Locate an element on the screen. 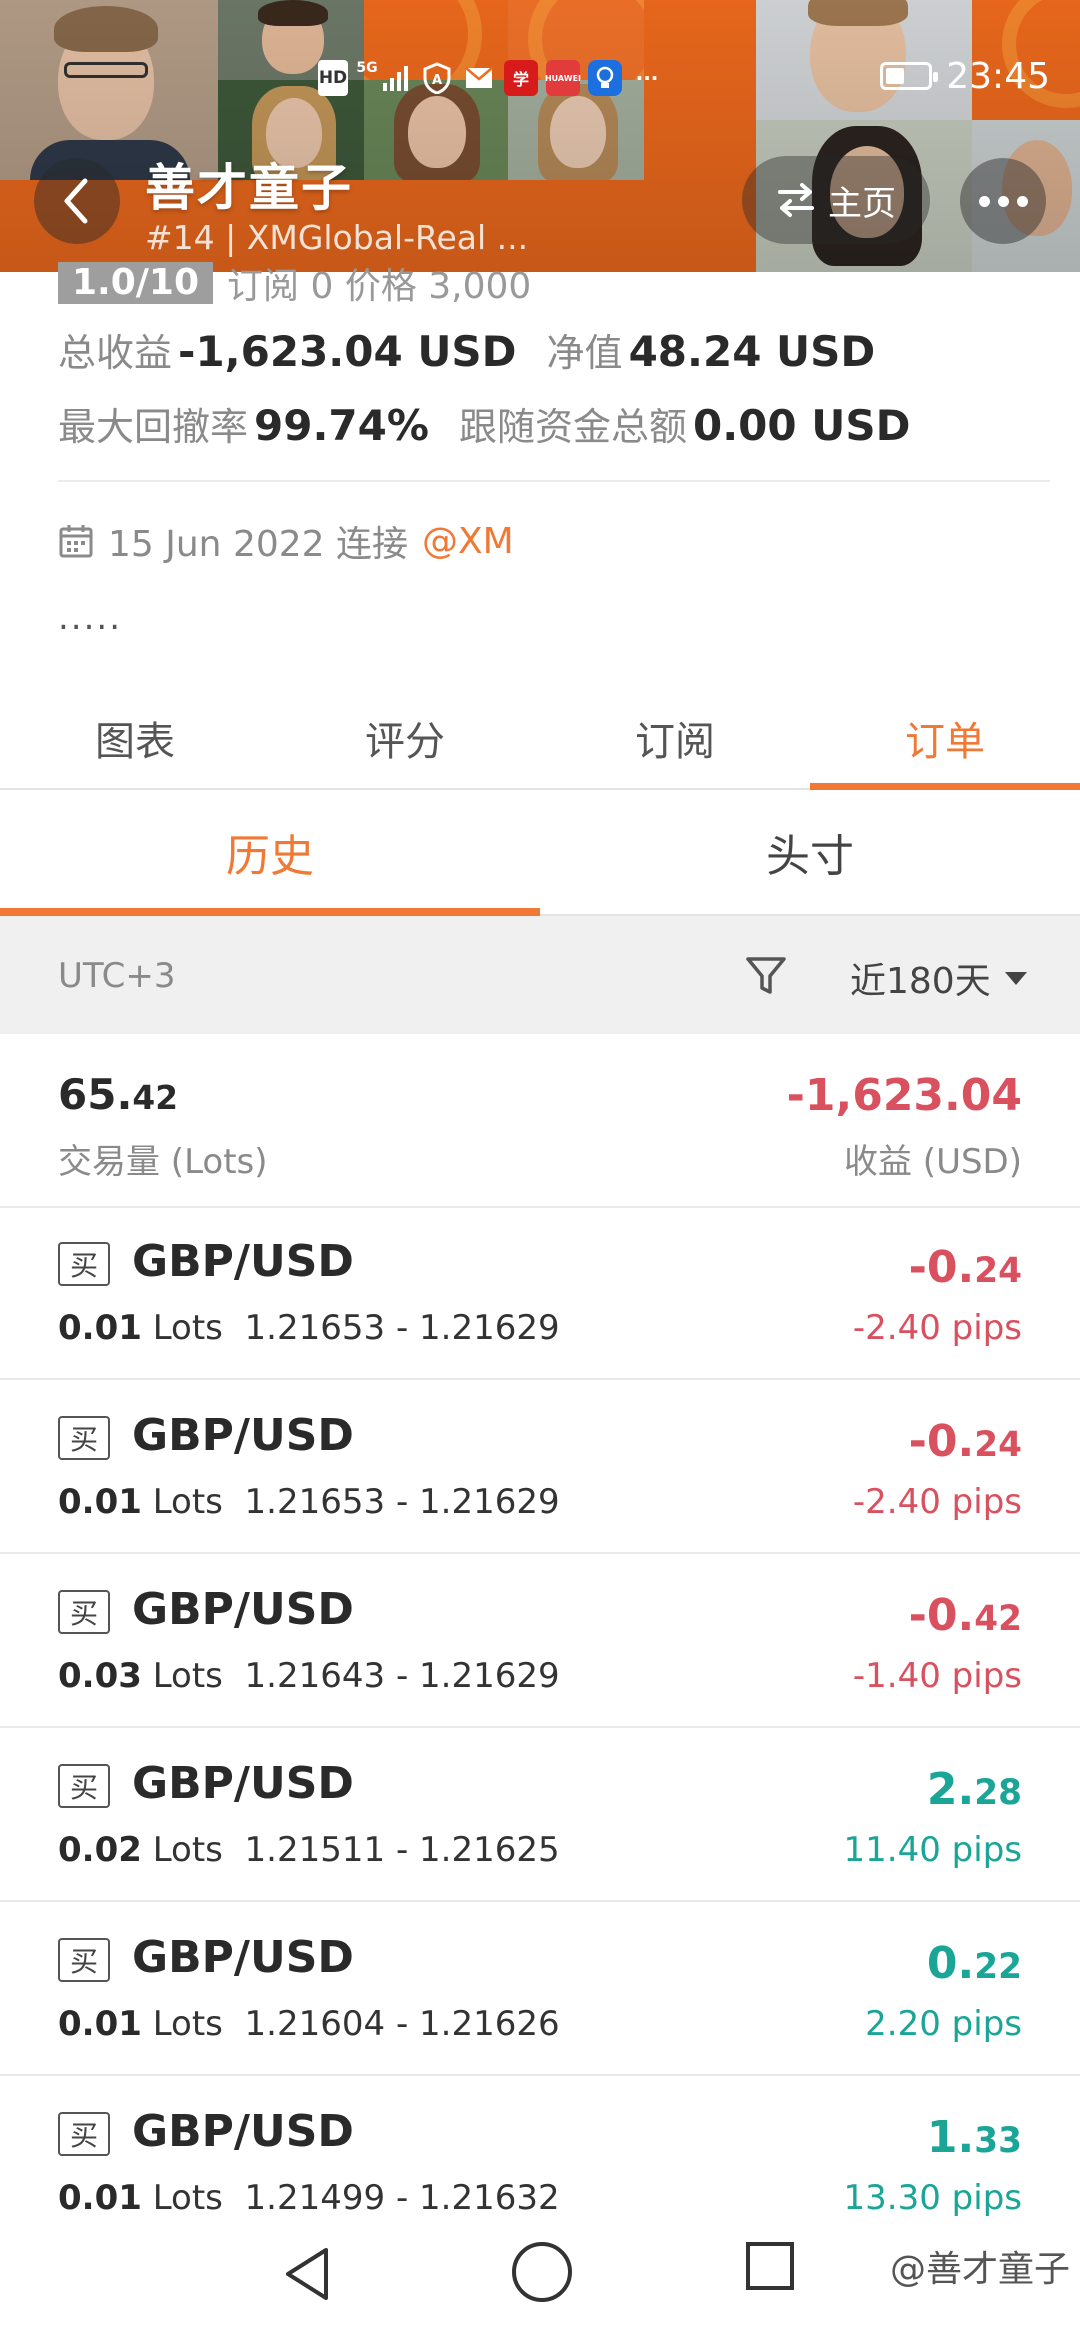 This screenshot has height=2340, width=1080. order-pips: 13.30 pips is located at coordinates (932, 2198).